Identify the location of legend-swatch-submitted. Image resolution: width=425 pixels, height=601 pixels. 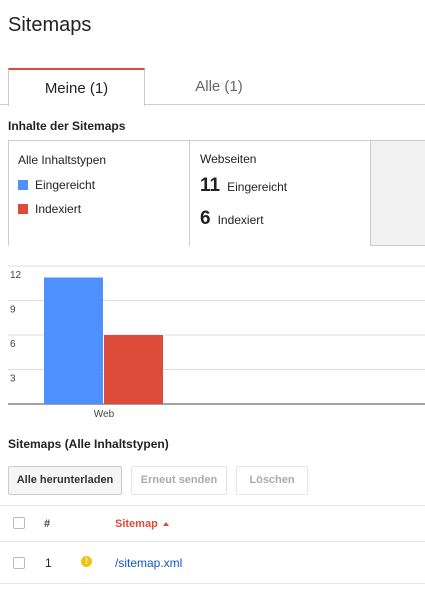
(23, 185).